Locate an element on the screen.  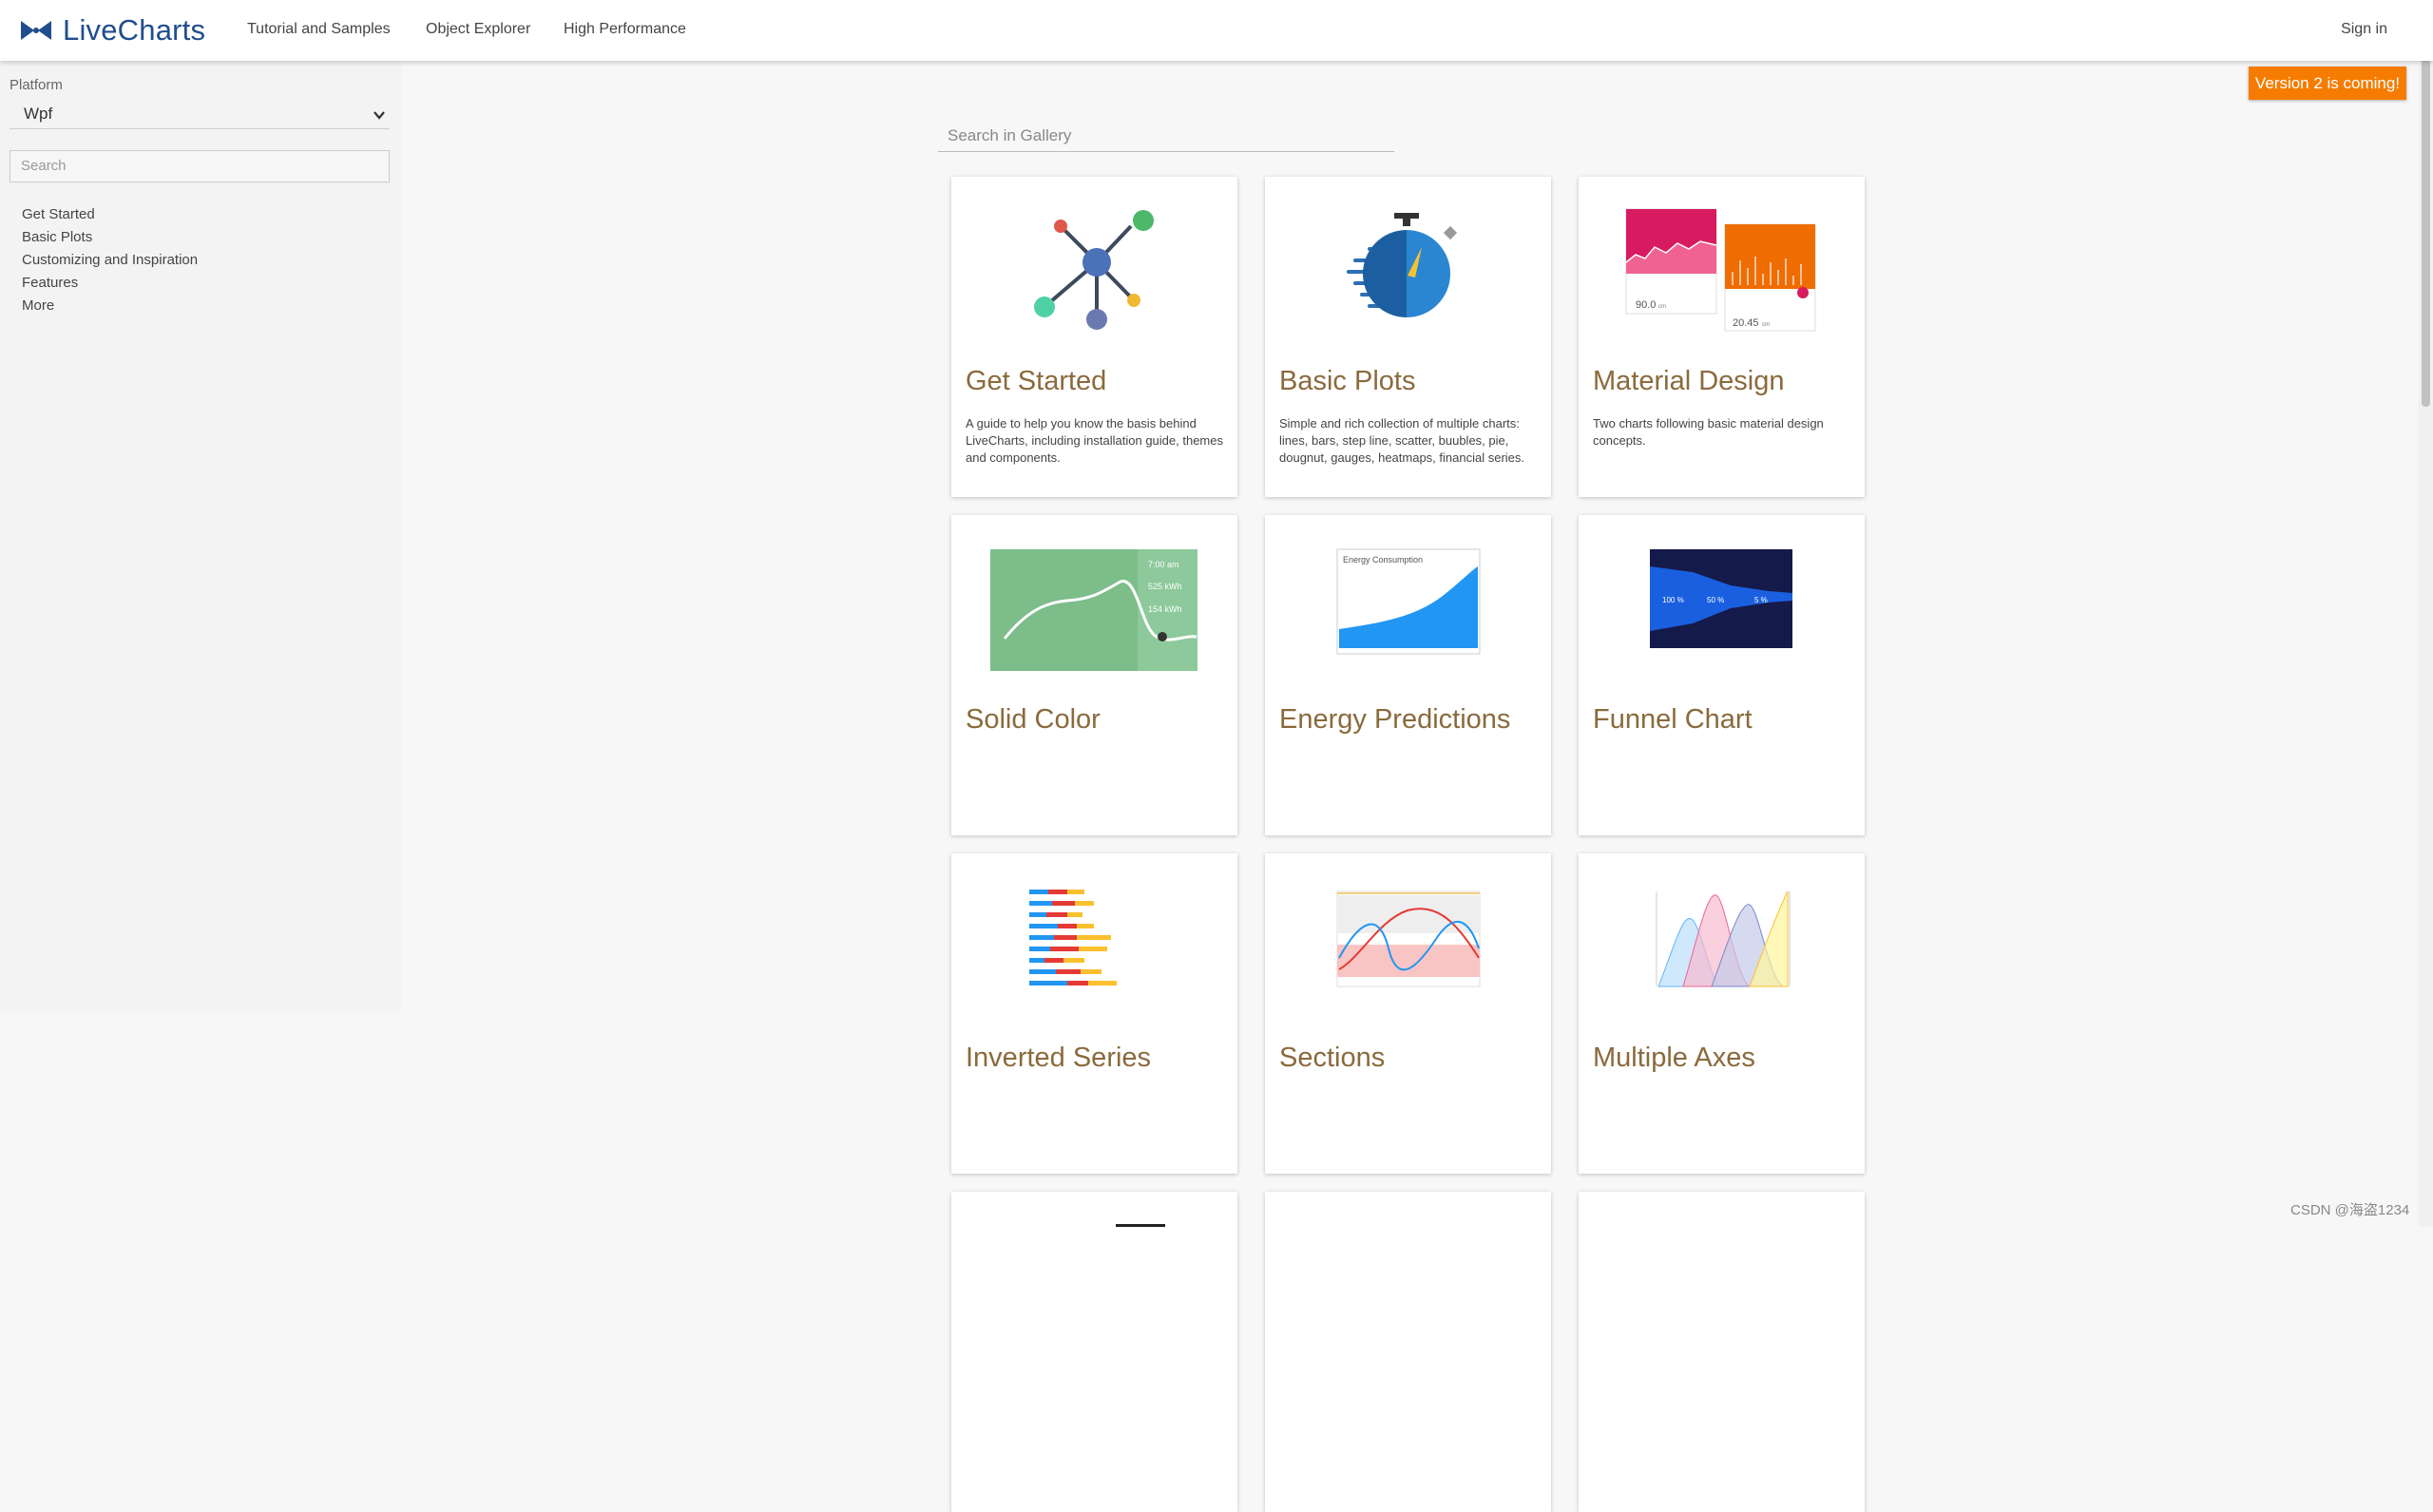
material-left-value: 90.0 is located at coordinates (1646, 305).